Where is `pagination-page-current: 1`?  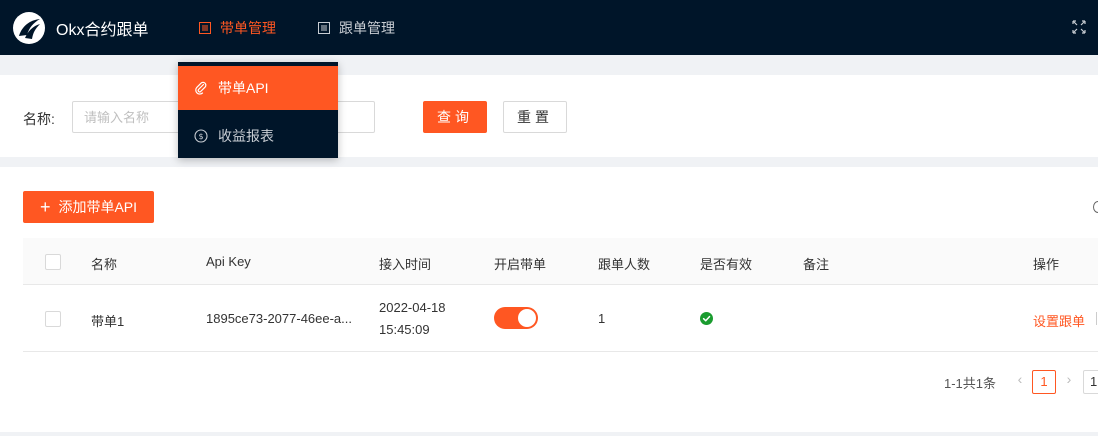
pagination-page-current: 1 is located at coordinates (1044, 382).